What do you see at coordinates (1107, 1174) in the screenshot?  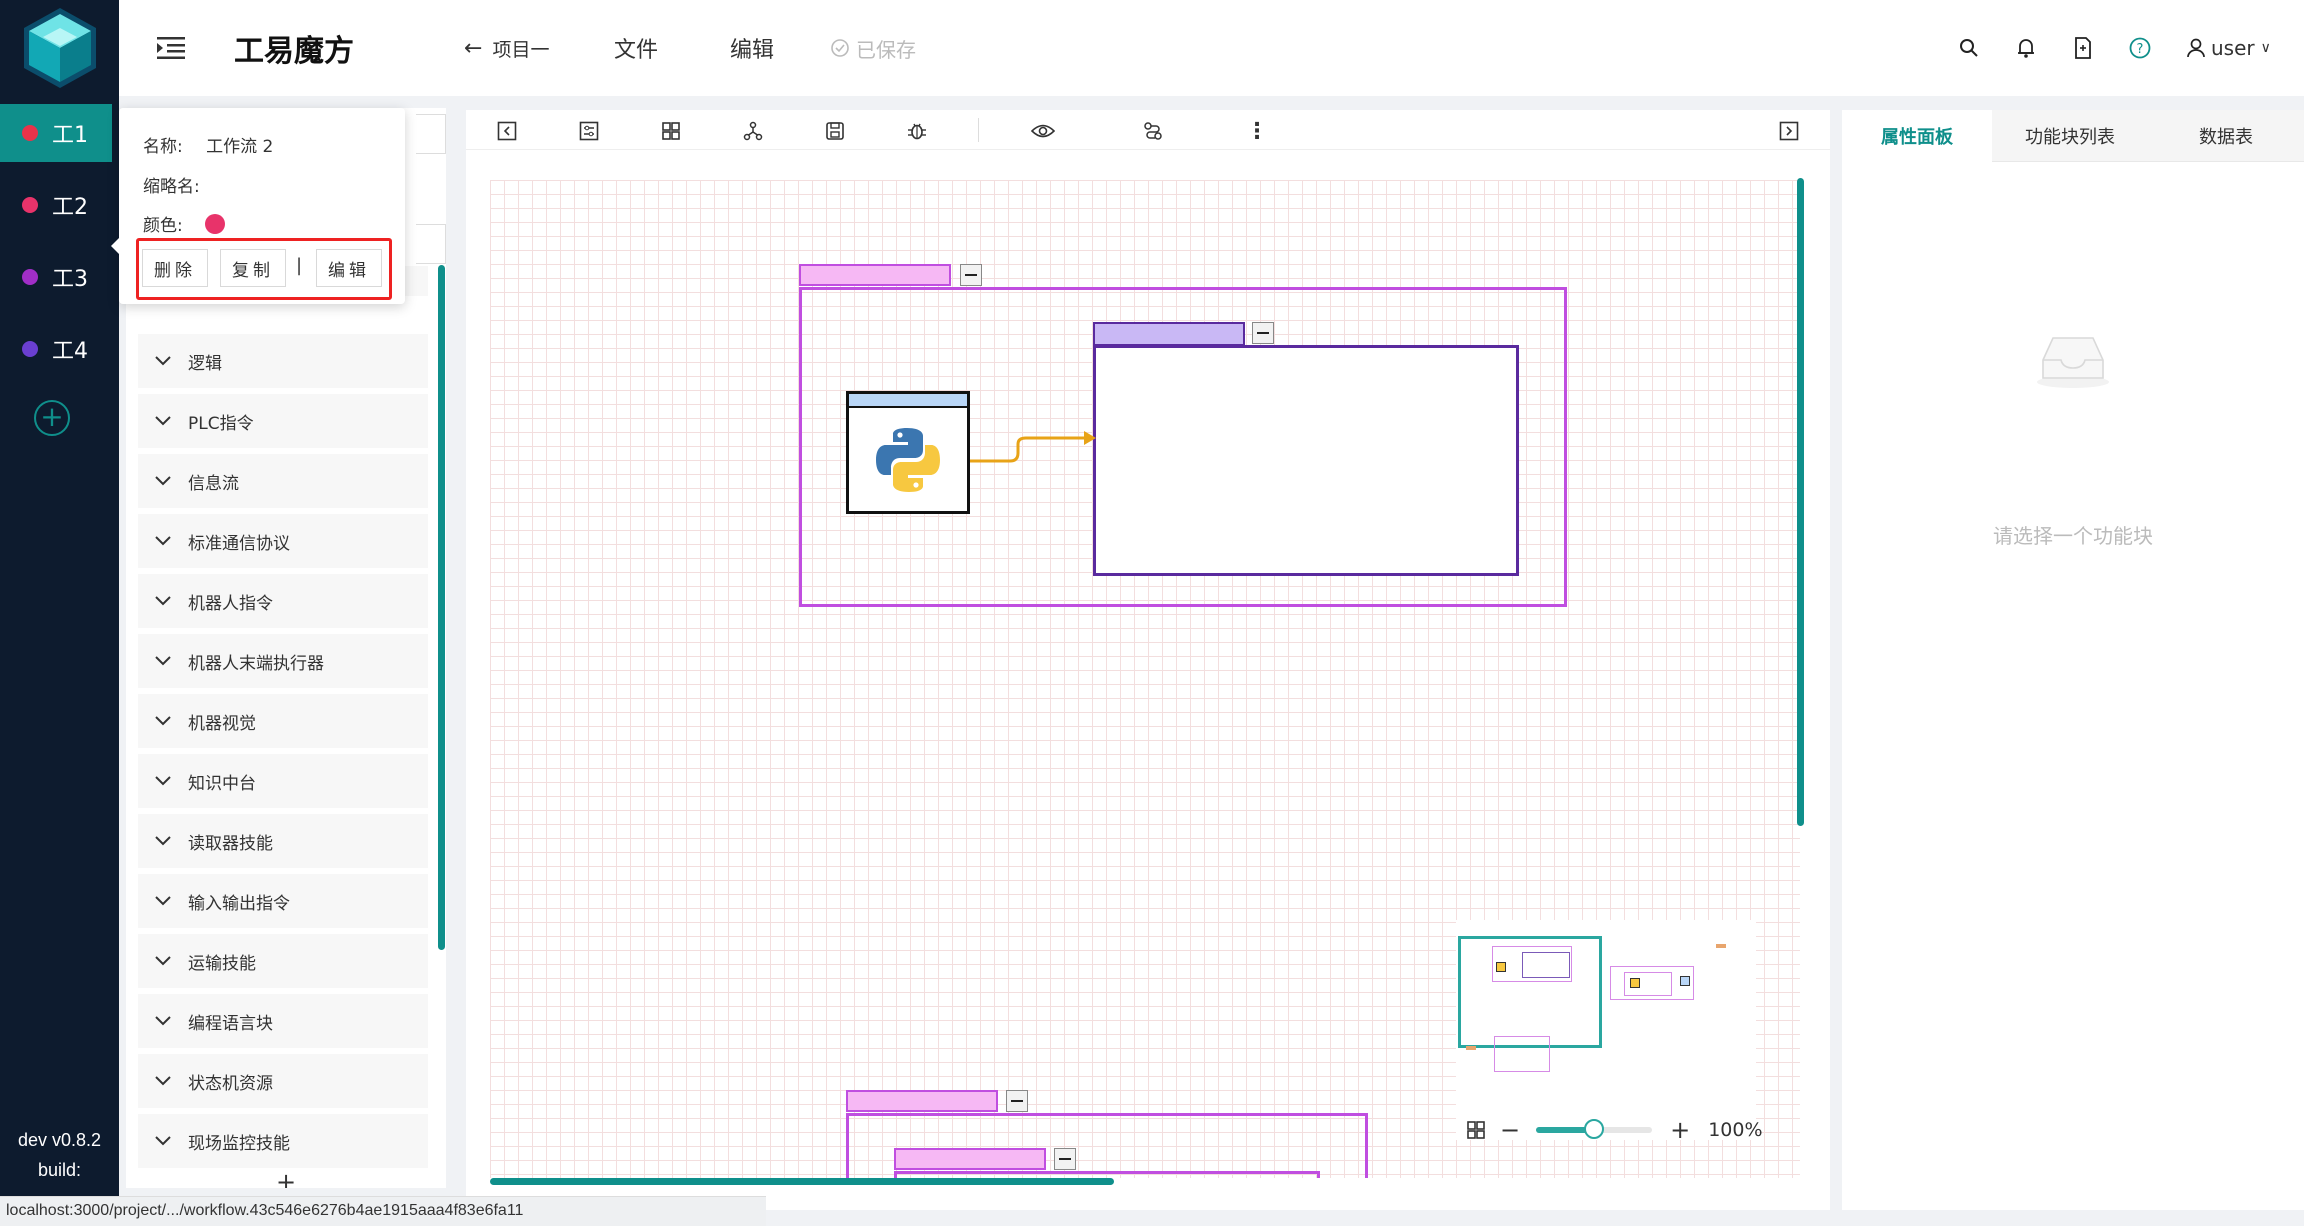 I see `outer-group-block` at bounding box center [1107, 1174].